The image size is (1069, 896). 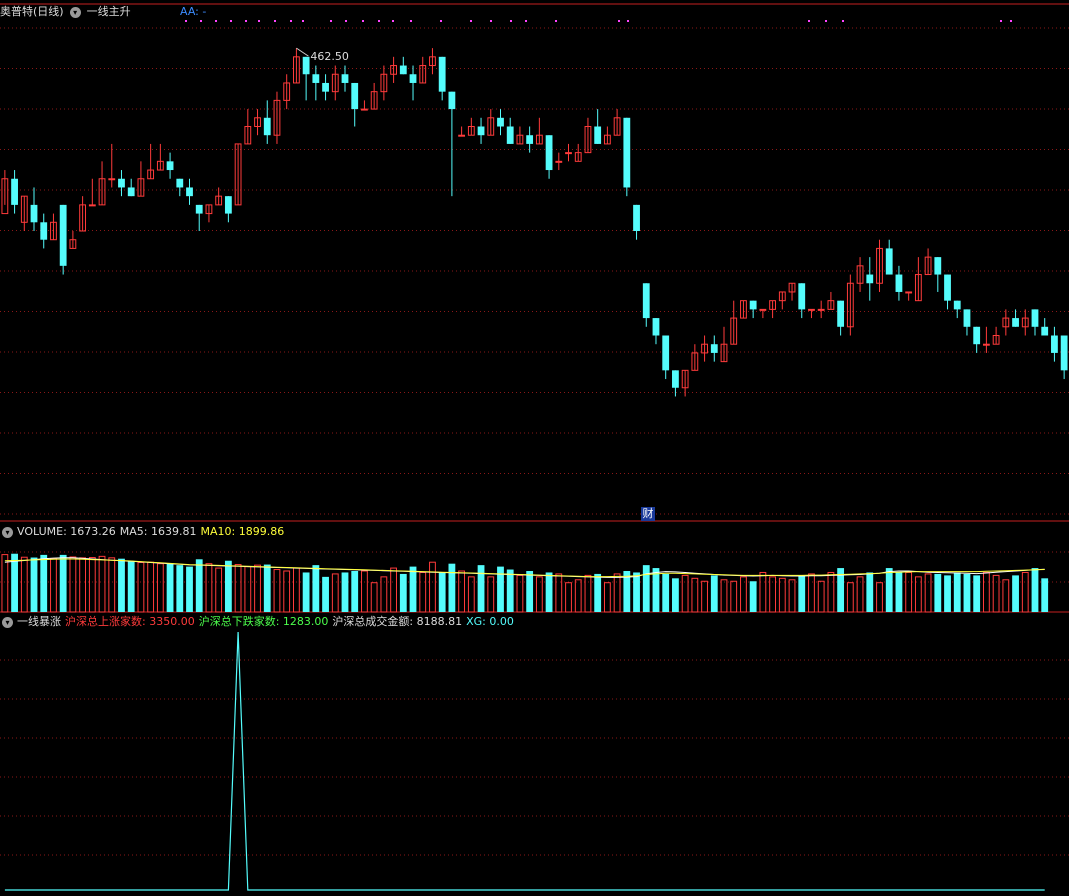 What do you see at coordinates (109, 11) in the screenshot?
I see `indicator-name: 一线主升` at bounding box center [109, 11].